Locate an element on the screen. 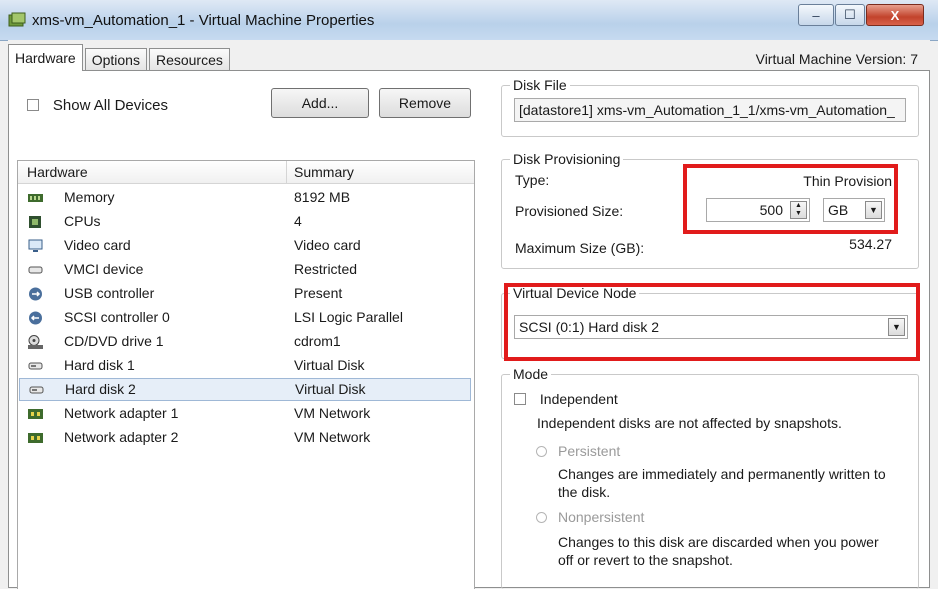 This screenshot has width=938, height=589. hardware-row-network-adapter-1: Network adapter 1 VM Network is located at coordinates (246, 413).